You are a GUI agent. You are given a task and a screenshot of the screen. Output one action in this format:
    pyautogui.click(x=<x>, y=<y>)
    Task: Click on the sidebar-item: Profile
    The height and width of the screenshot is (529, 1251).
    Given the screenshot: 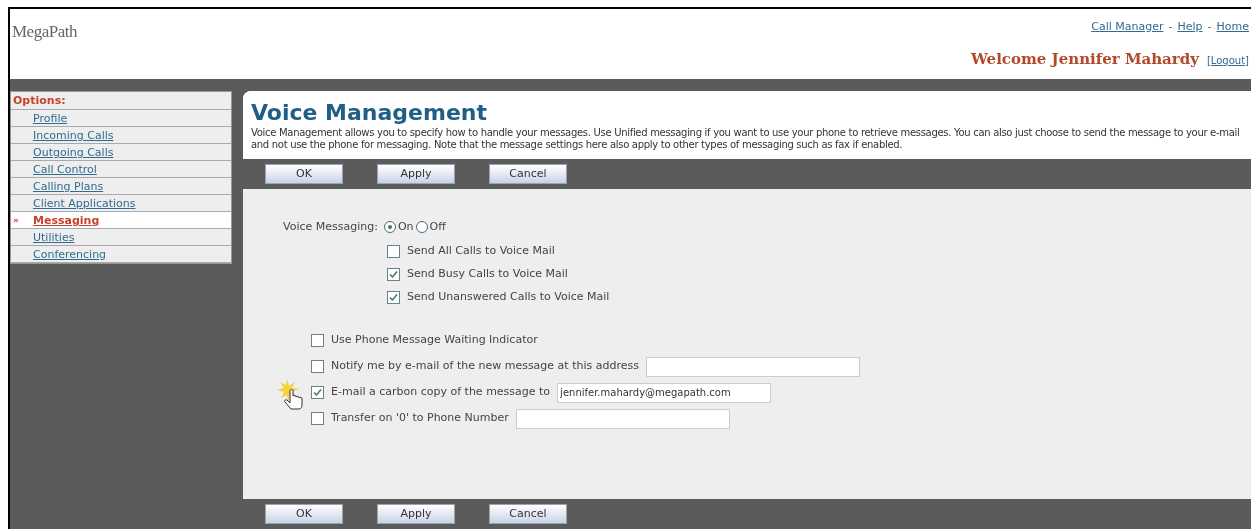 What is the action you would take?
    pyautogui.click(x=121, y=118)
    